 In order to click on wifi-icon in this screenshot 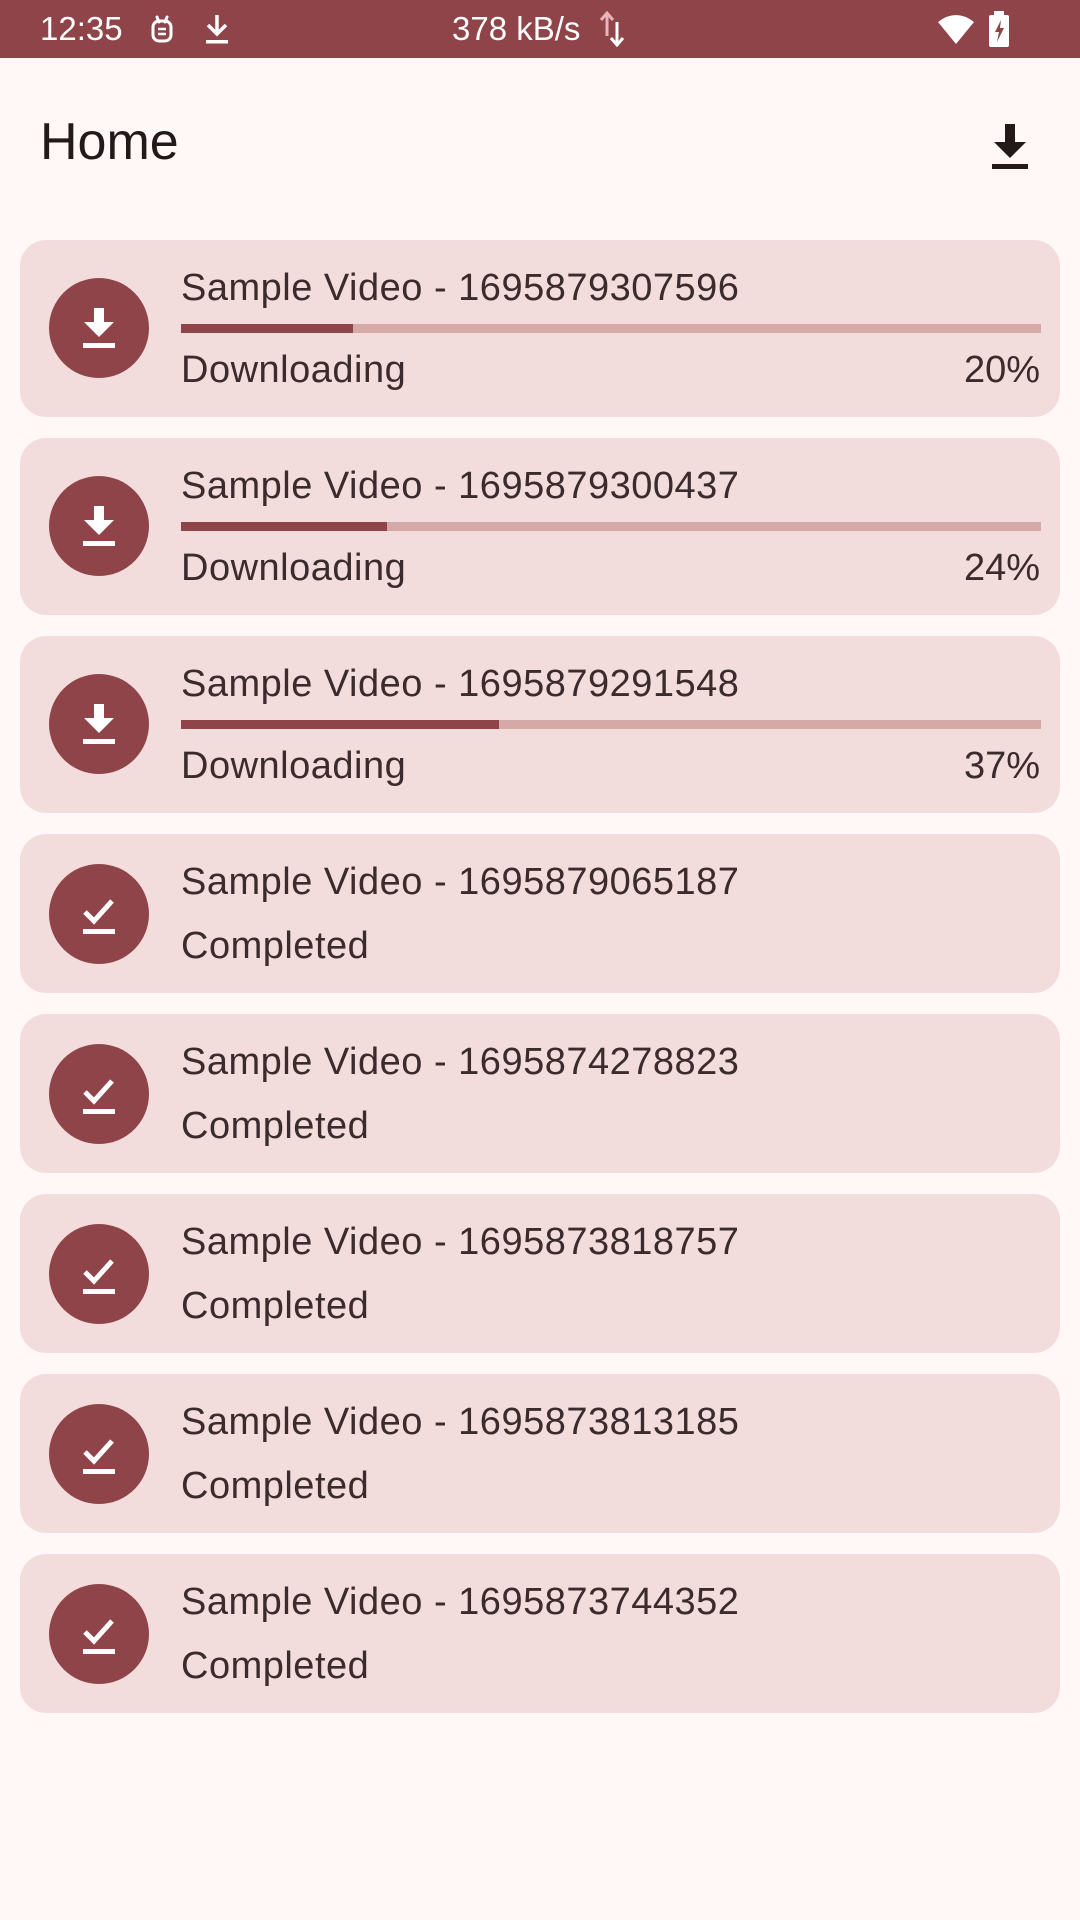, I will do `click(956, 31)`.